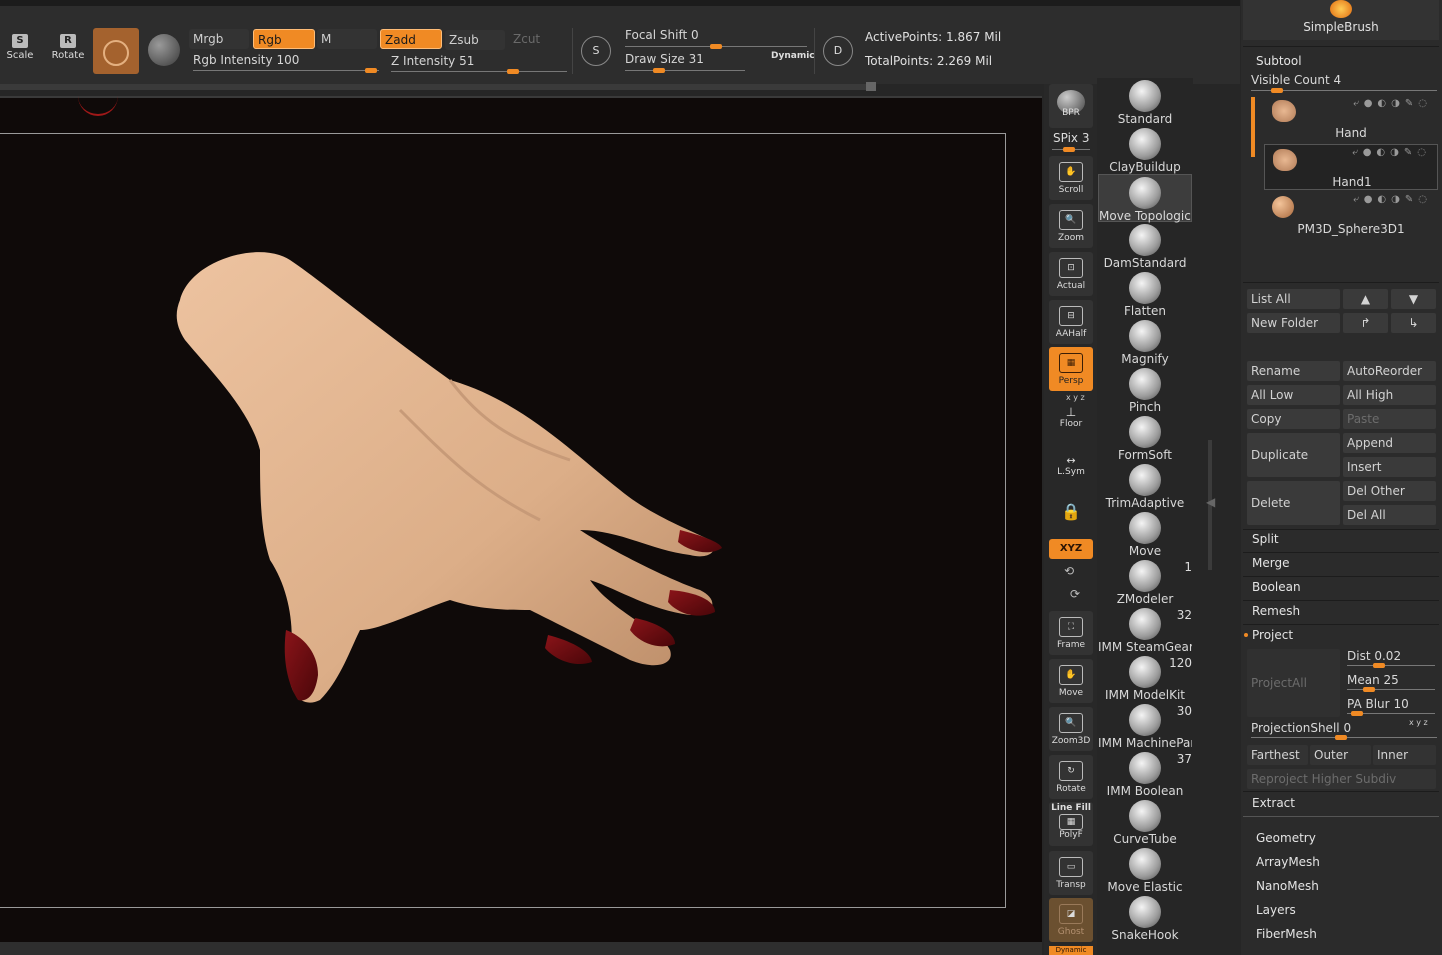 This screenshot has width=1442, height=955. Describe the element at coordinates (1357, 713) in the screenshot. I see `pablur-knob` at that location.